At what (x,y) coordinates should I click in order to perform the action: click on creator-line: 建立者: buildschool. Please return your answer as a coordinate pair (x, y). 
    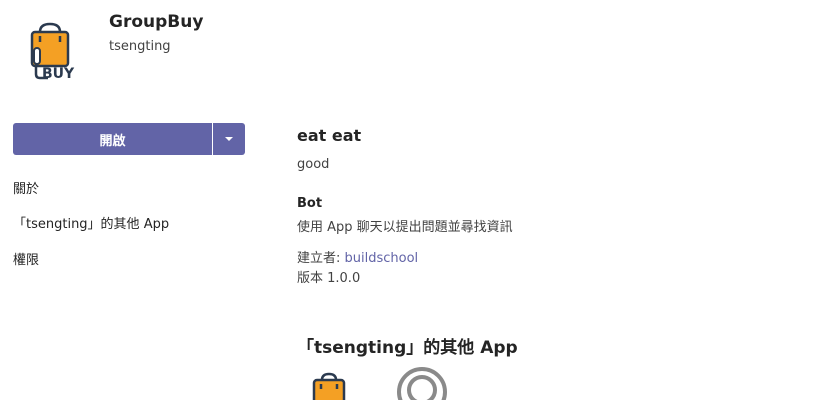
    Looking at the image, I should click on (357, 256).